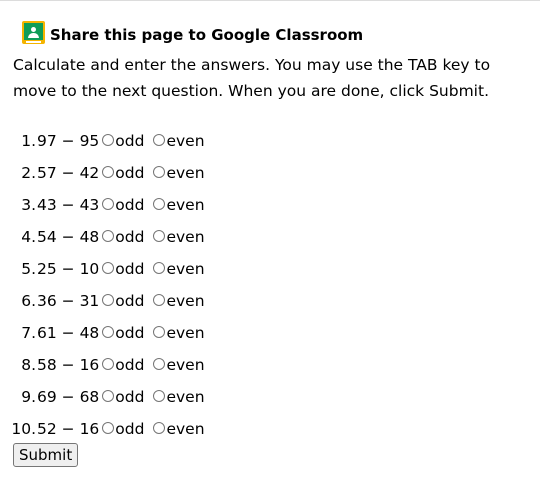 The image size is (540, 489). What do you see at coordinates (68, 365) in the screenshot?
I see `question-expression: 58 − 16` at bounding box center [68, 365].